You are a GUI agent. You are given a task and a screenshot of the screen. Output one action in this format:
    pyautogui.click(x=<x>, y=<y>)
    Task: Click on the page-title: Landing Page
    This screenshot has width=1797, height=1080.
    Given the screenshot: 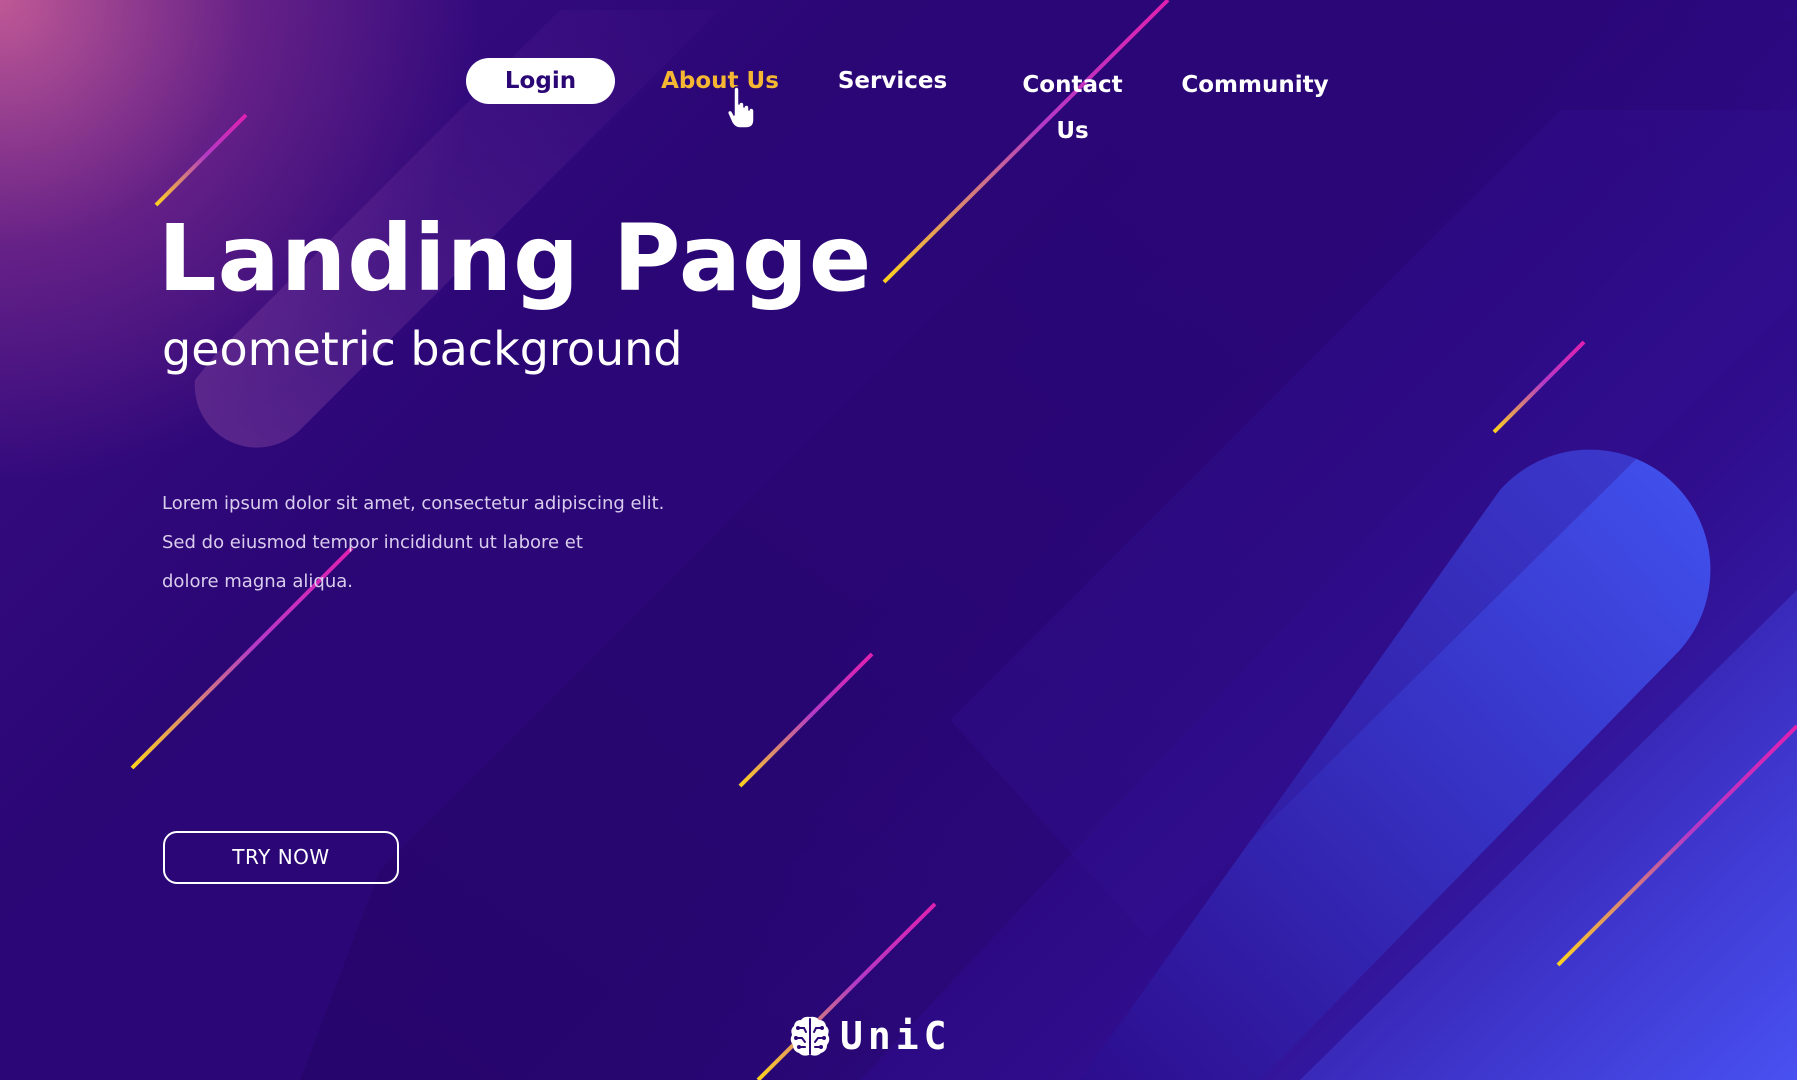 What is the action you would take?
    pyautogui.click(x=515, y=258)
    